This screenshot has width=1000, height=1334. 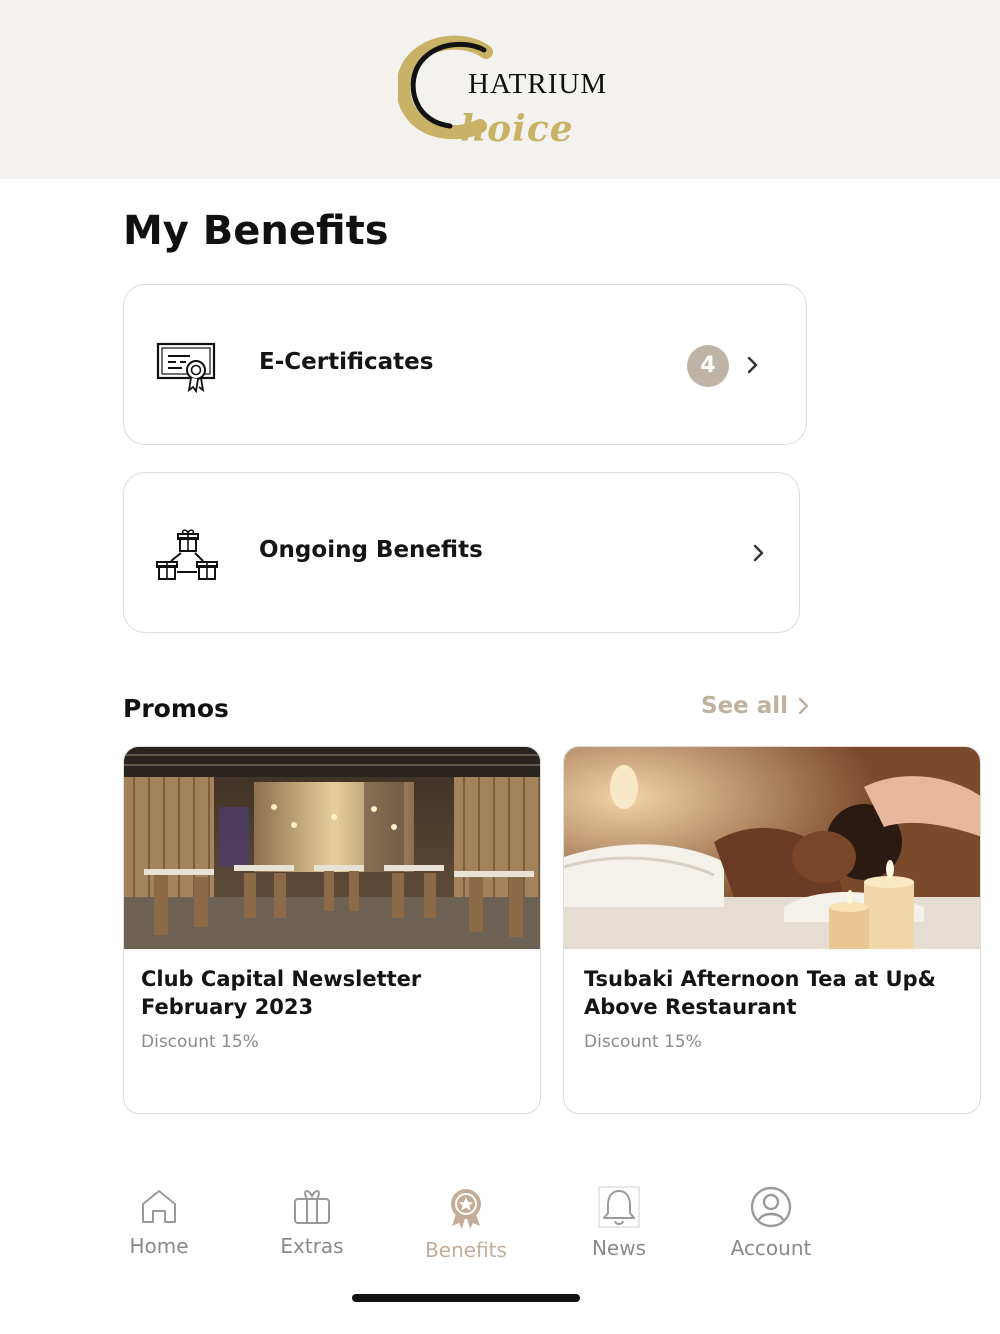 What do you see at coordinates (371, 550) in the screenshot?
I see `ongoing-benefits-label: Ongoing Benefits` at bounding box center [371, 550].